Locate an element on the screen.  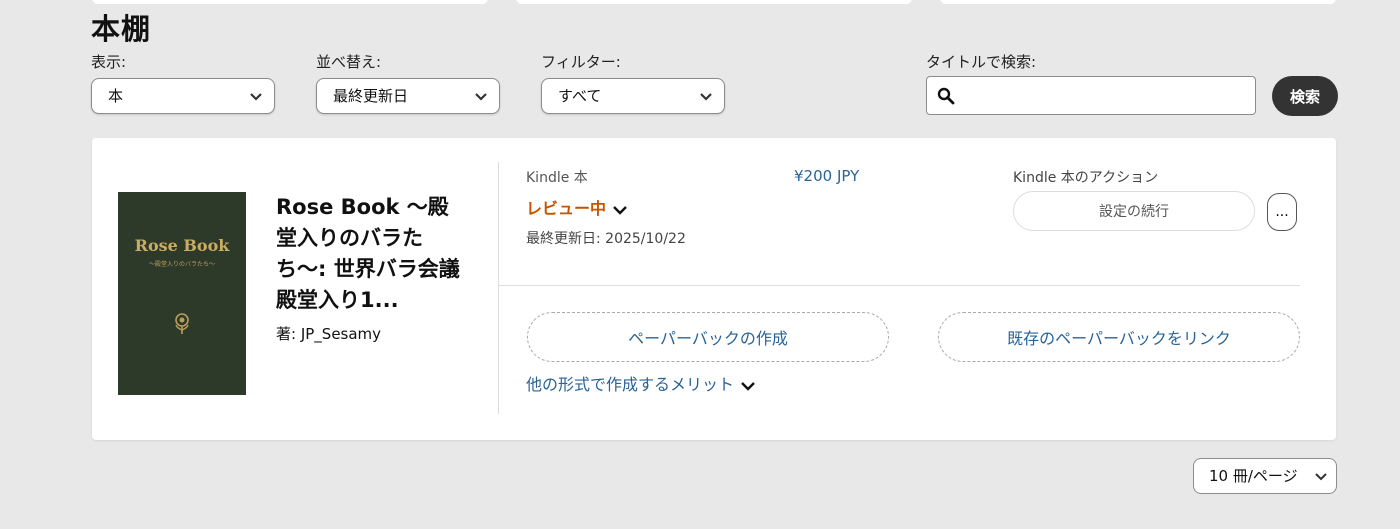
status-text: レビュー中 is located at coordinates (566, 208).